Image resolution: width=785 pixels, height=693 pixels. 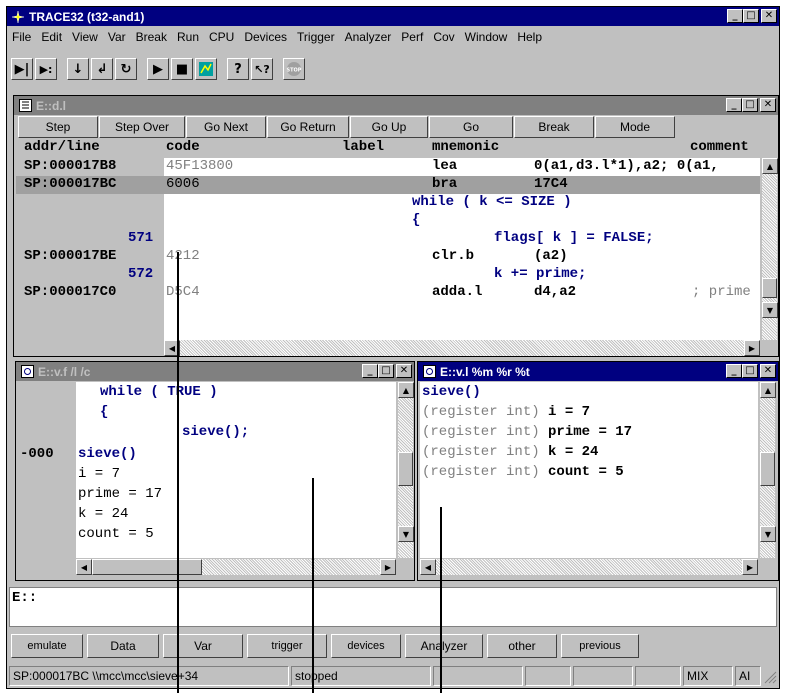 I want to click on softkey-trigger: trigger, so click(x=287, y=646).